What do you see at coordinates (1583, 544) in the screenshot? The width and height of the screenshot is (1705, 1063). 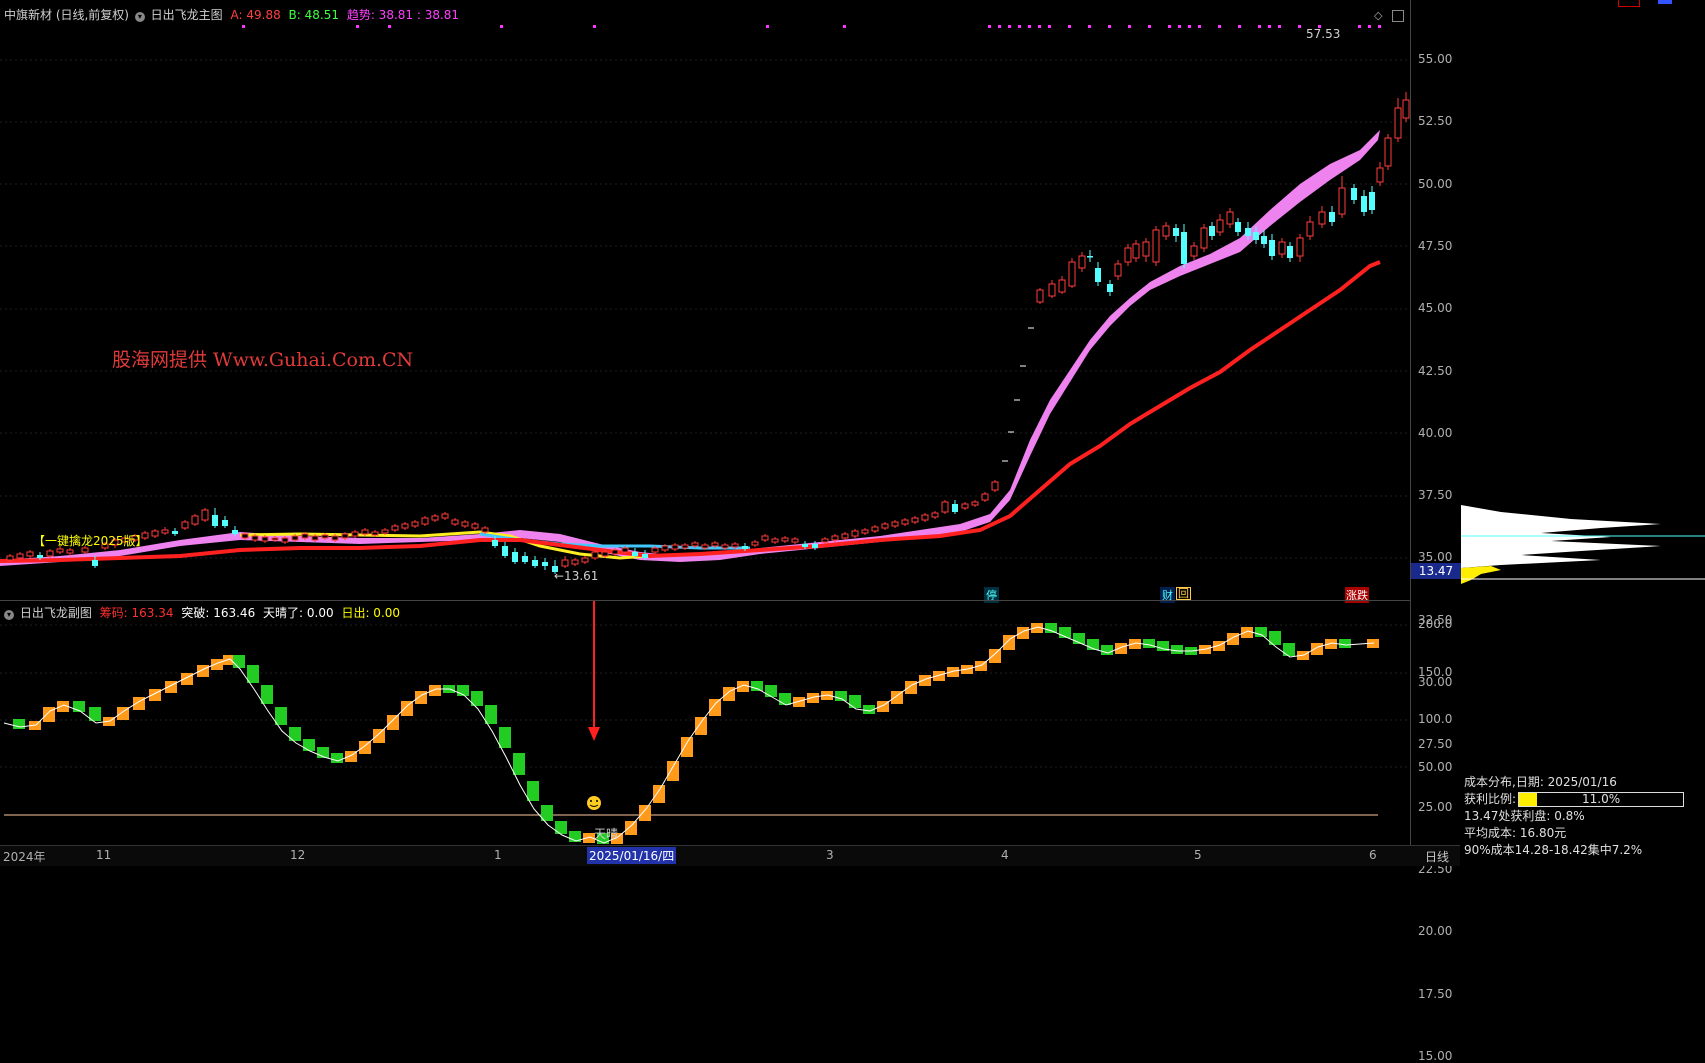 I see `chip-distribution` at bounding box center [1583, 544].